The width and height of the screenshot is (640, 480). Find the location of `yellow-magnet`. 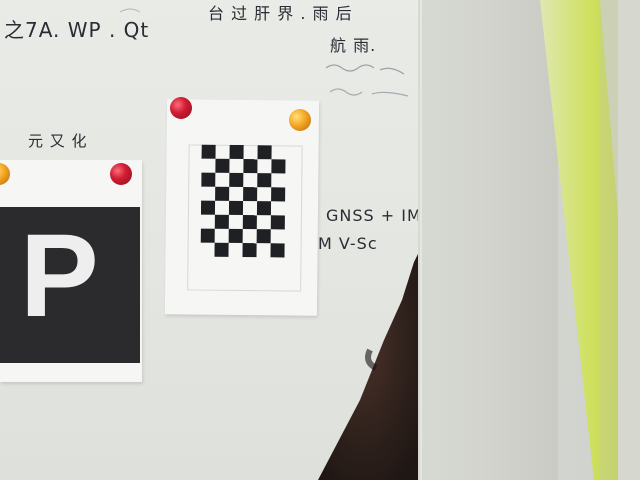

yellow-magnet is located at coordinates (300, 120).